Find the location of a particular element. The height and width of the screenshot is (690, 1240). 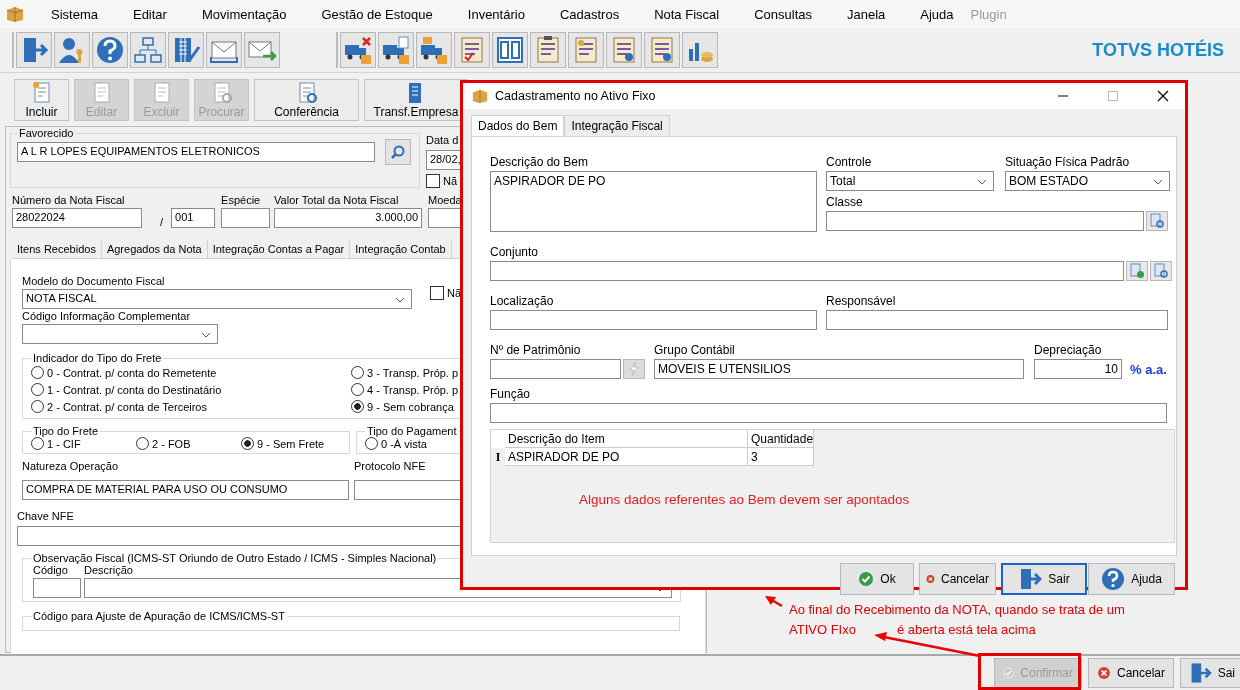

field-label: Protocolo NFE is located at coordinates (390, 466).